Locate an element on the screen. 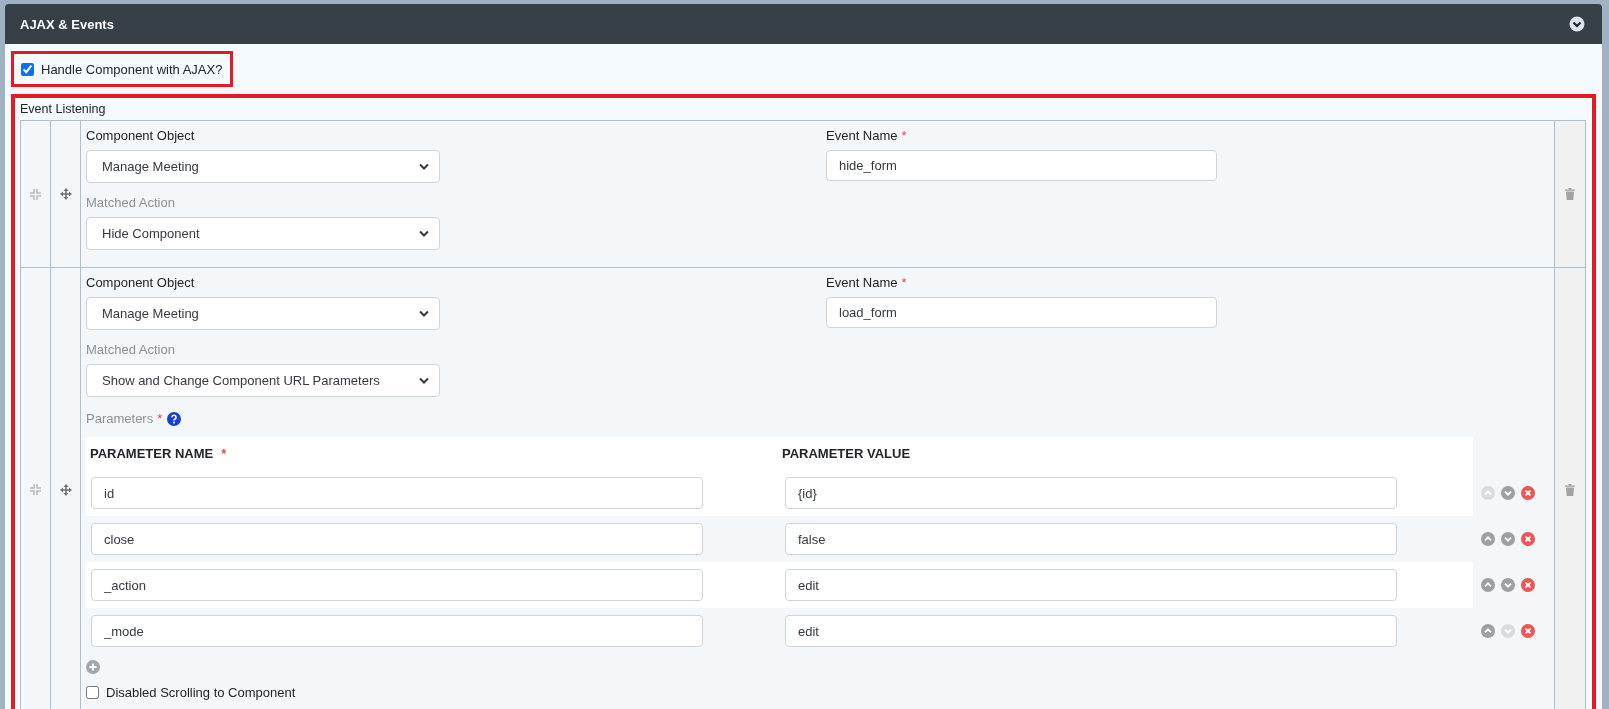 The width and height of the screenshot is (1609, 709). dropdown: Show and Change Component URL Parameters is located at coordinates (263, 380).